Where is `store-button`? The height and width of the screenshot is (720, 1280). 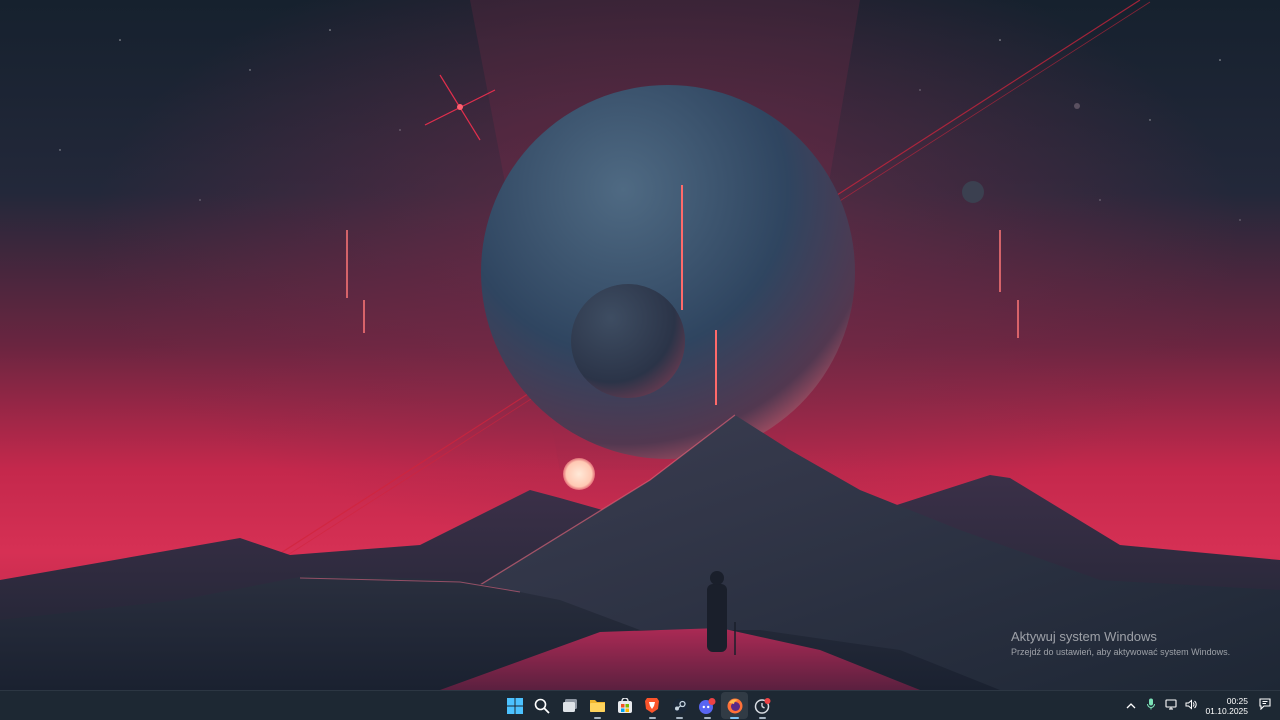 store-button is located at coordinates (624, 705).